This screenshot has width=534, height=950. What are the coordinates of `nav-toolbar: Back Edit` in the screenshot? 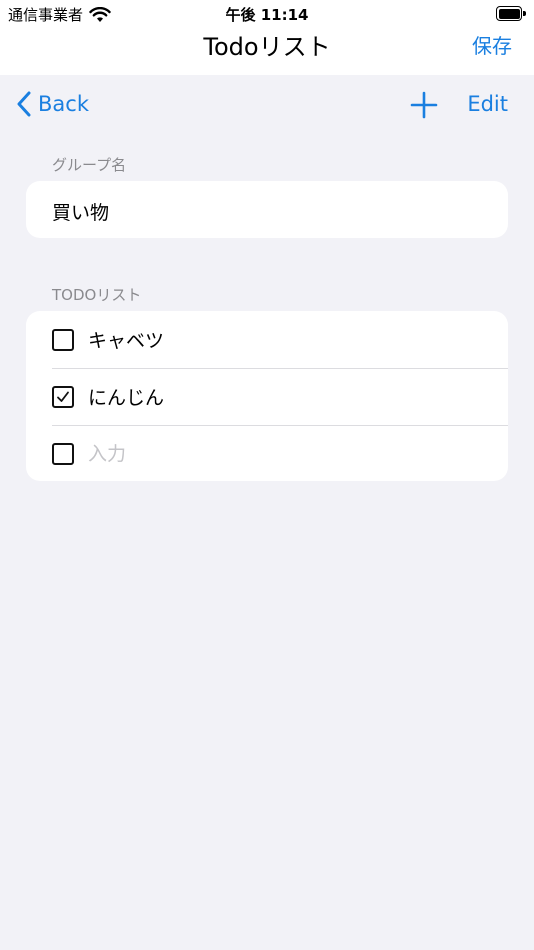 It's located at (267, 105).